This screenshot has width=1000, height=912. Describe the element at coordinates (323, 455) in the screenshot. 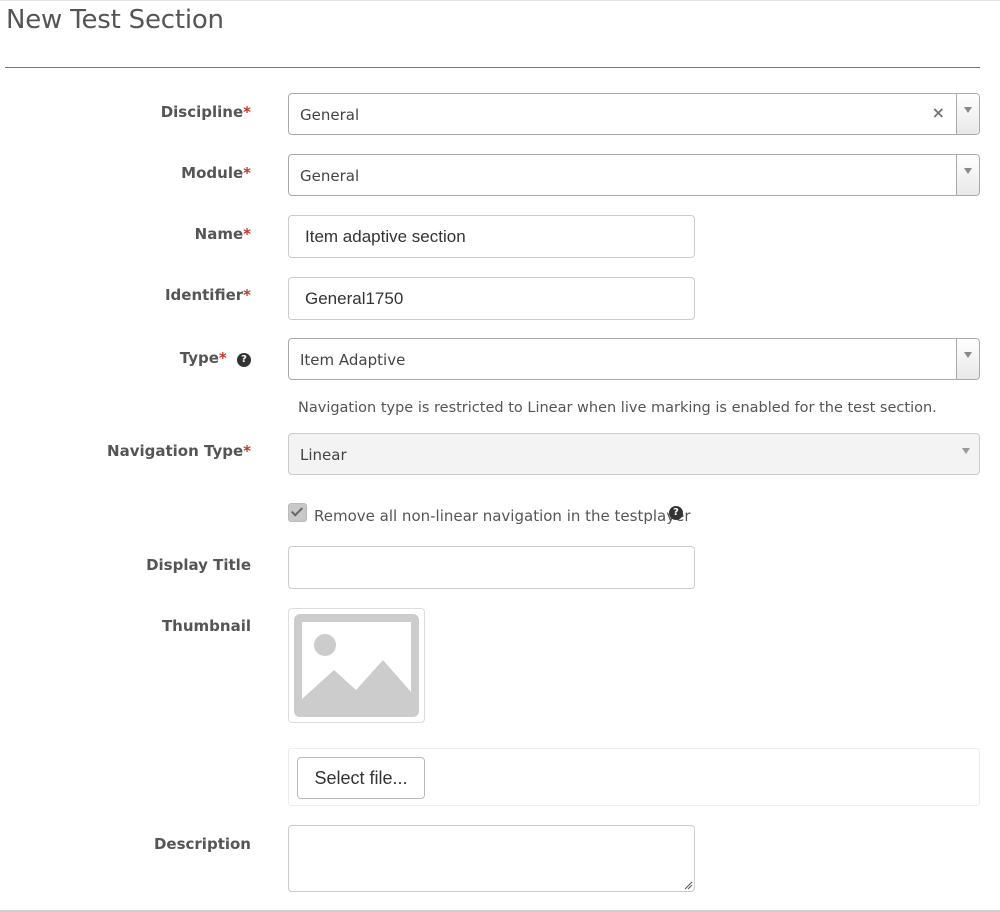

I see `navigation-type-select-value: Linear` at that location.